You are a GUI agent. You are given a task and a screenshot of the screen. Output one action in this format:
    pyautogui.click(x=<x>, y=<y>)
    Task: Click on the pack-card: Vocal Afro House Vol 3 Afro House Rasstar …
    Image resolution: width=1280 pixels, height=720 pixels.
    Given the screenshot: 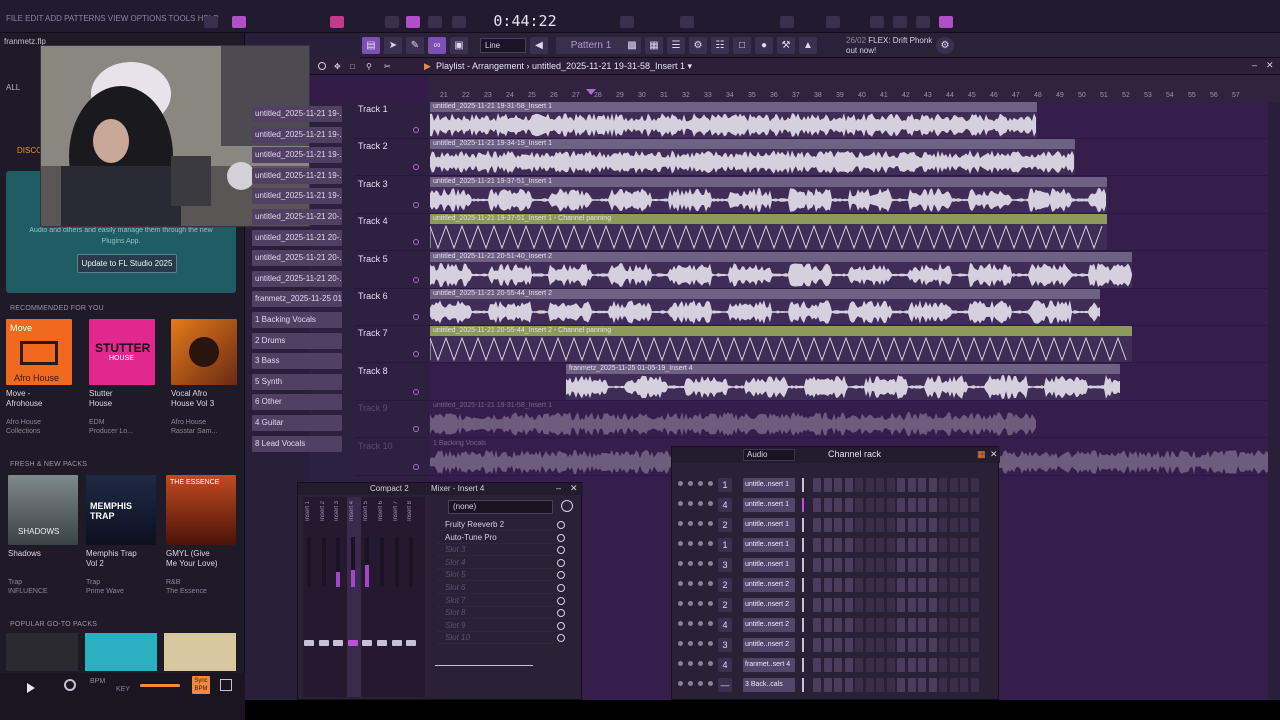 What is the action you would take?
    pyautogui.click(x=206, y=377)
    